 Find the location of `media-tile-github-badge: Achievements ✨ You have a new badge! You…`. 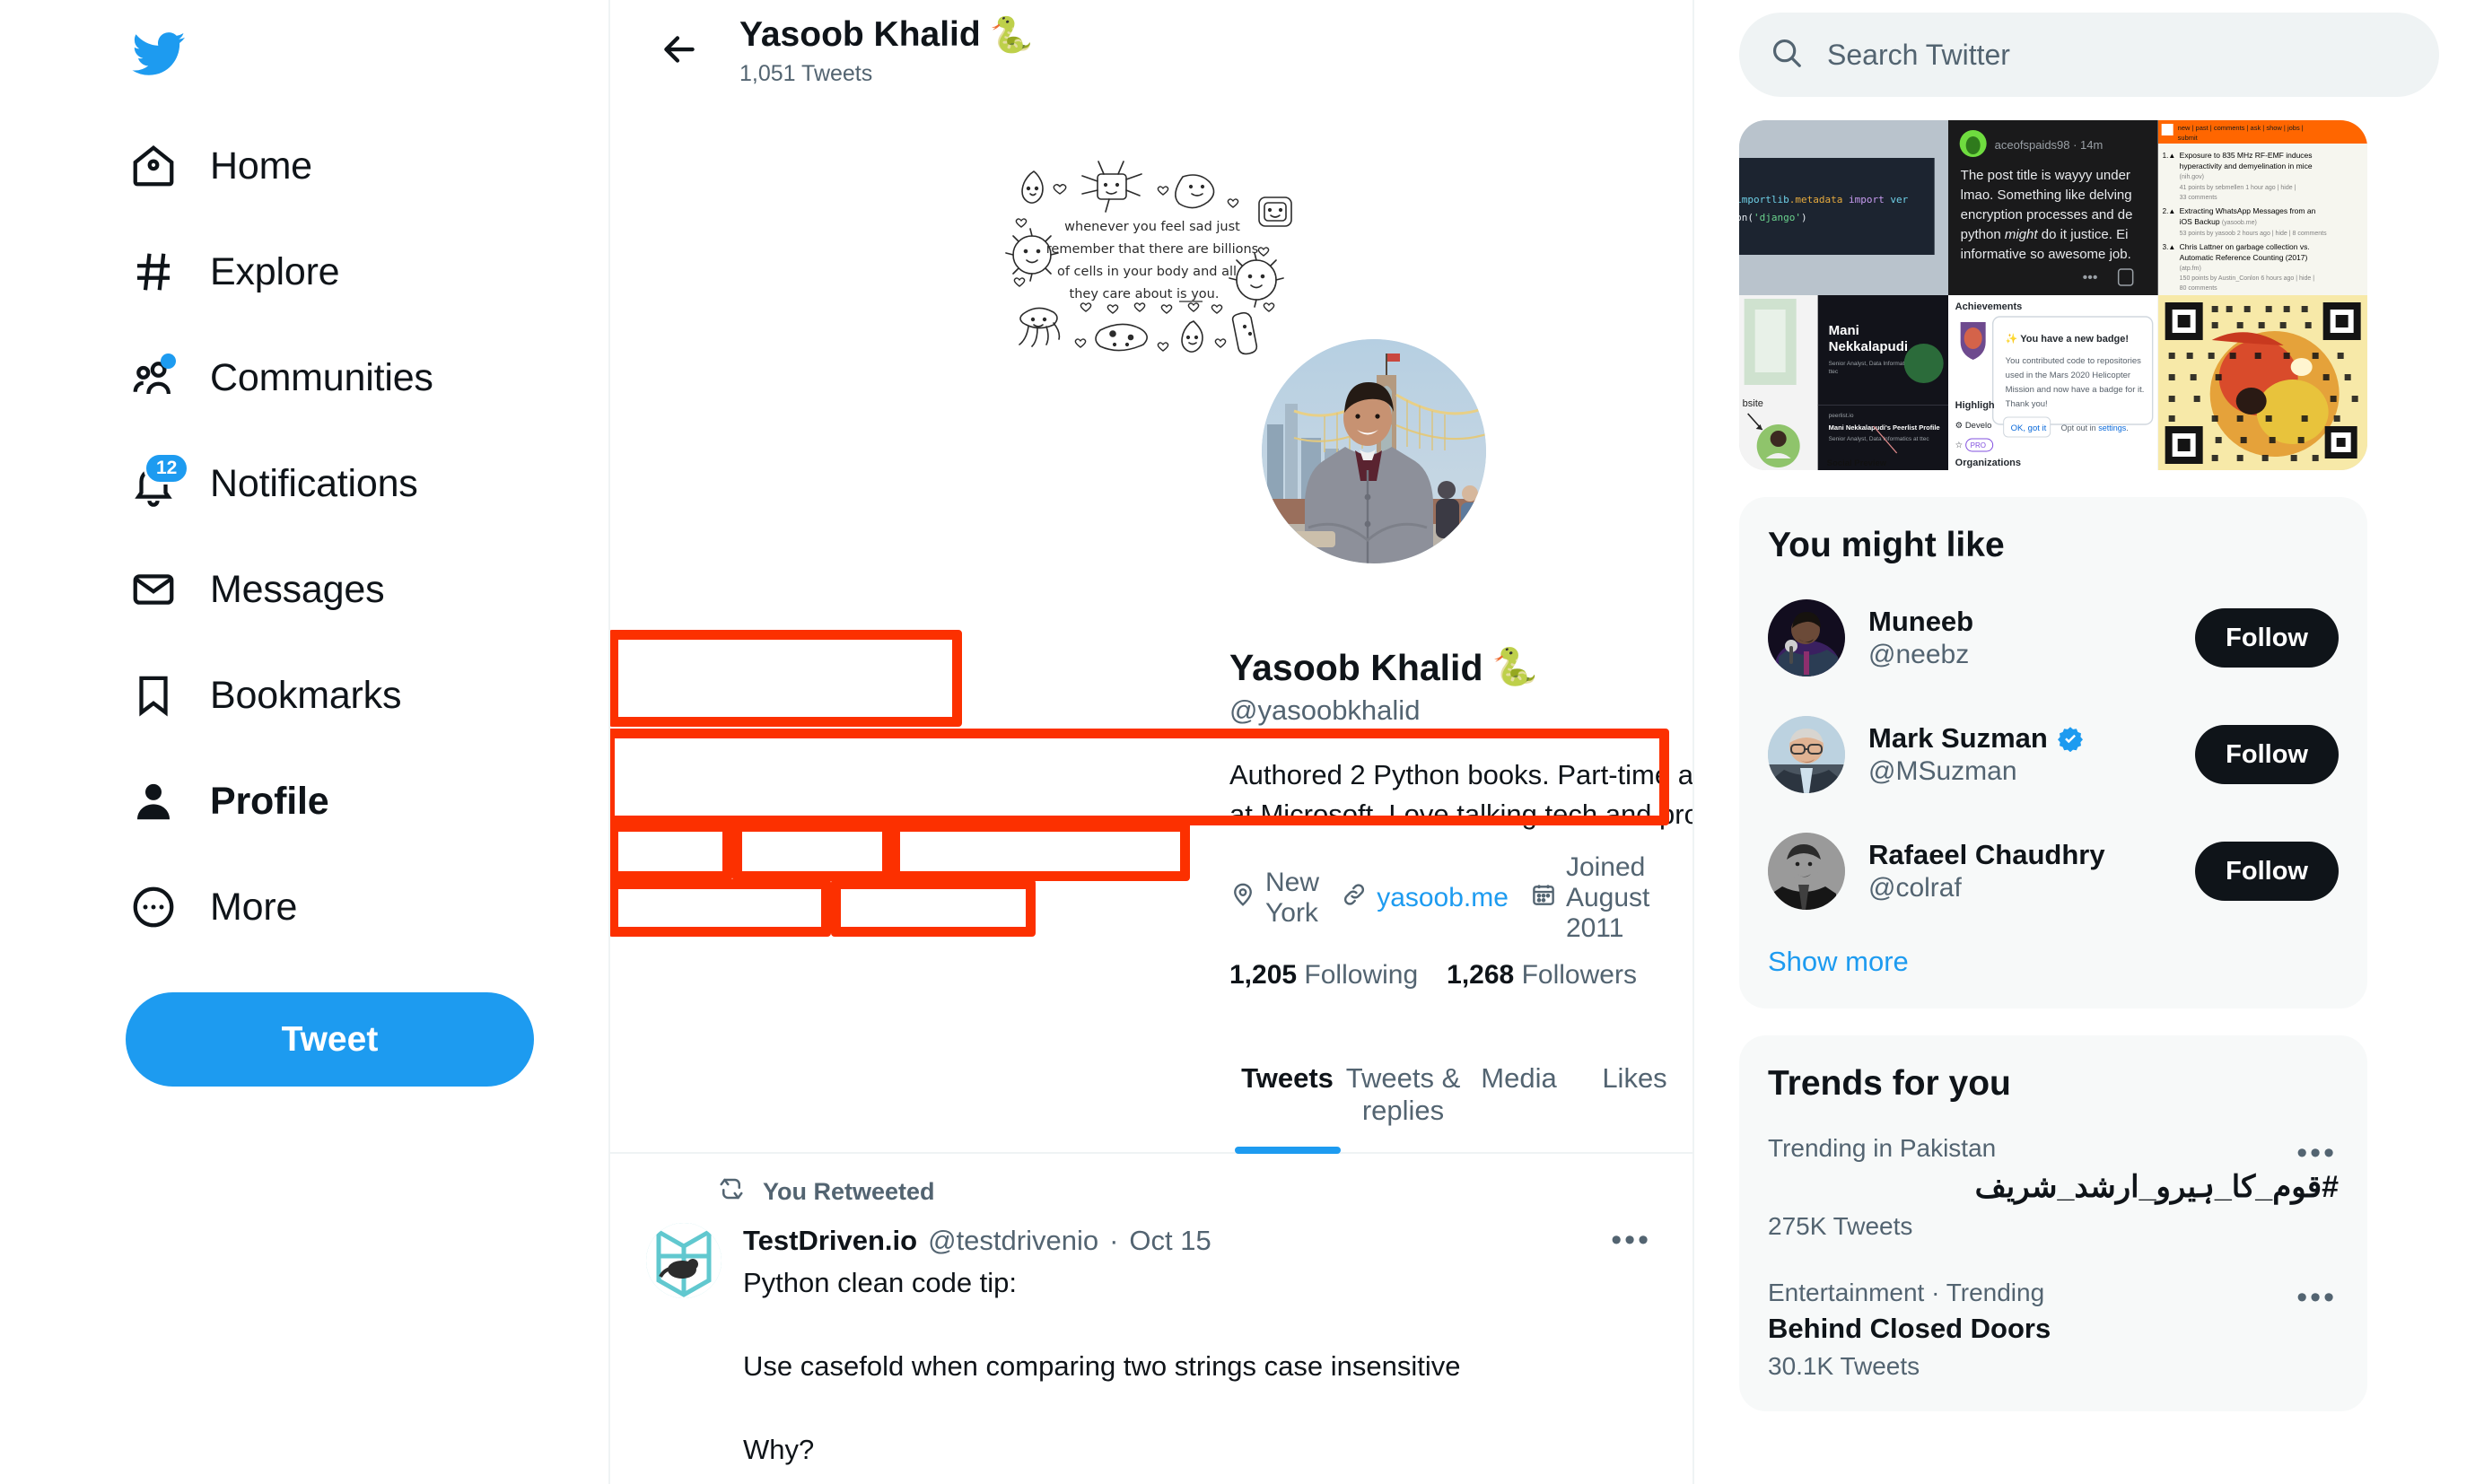

media-tile-github-badge: Achievements ✨ You have a new badge! You… is located at coordinates (2053, 382).